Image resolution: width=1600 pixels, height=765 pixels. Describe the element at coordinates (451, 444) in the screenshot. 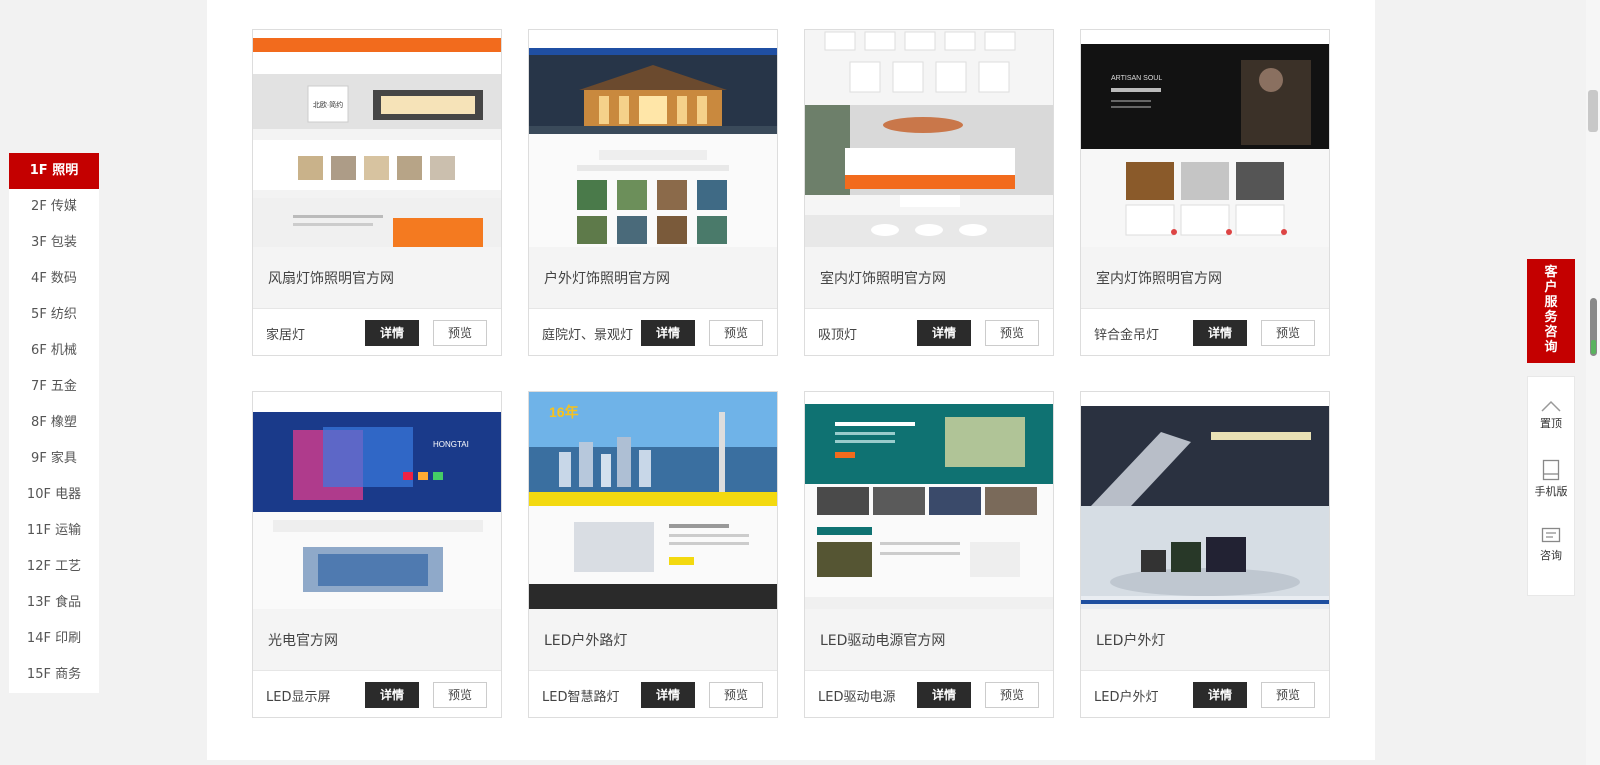

I see `thumbnail-text: HONGTAI` at that location.